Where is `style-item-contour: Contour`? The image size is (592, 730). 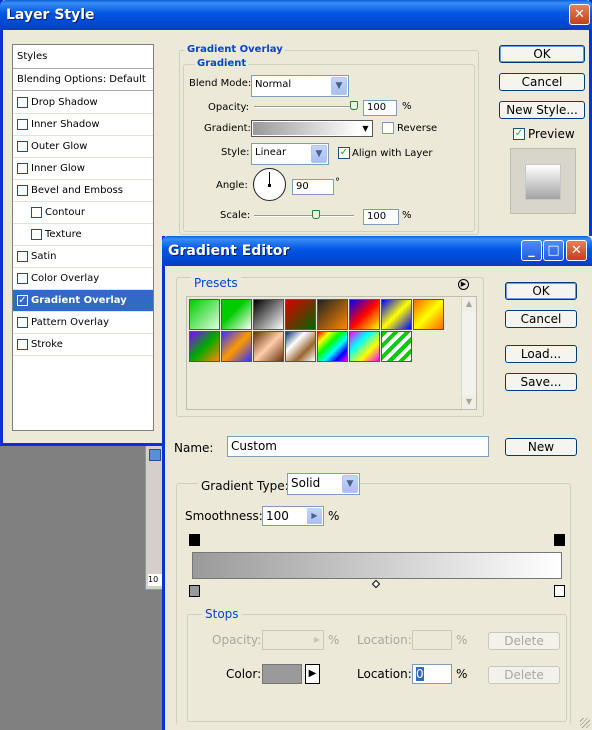 style-item-contour: Contour is located at coordinates (83, 213).